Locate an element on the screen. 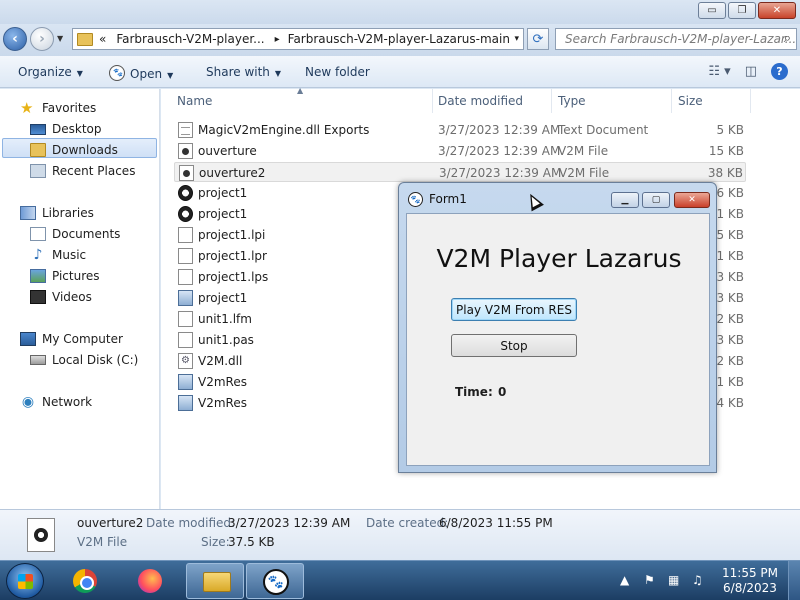 This screenshot has height=600, width=800. column-header-name: Name is located at coordinates (194, 101).